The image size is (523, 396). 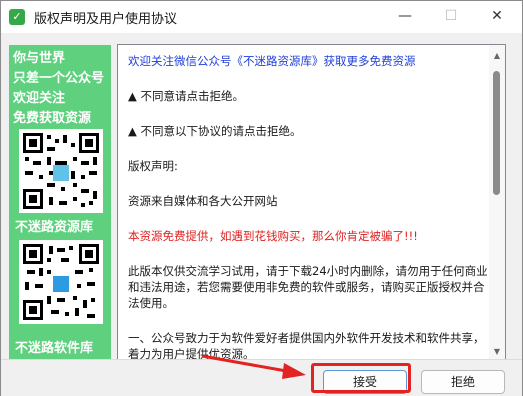 I want to click on scroll-down-arrow-icon: ▼, so click(x=497, y=352).